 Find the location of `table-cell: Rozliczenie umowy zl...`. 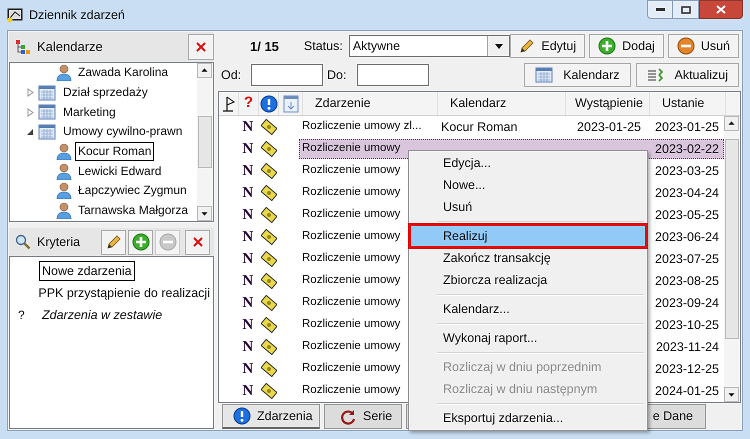

table-cell: Rozliczenie umowy zl... is located at coordinates (362, 126).